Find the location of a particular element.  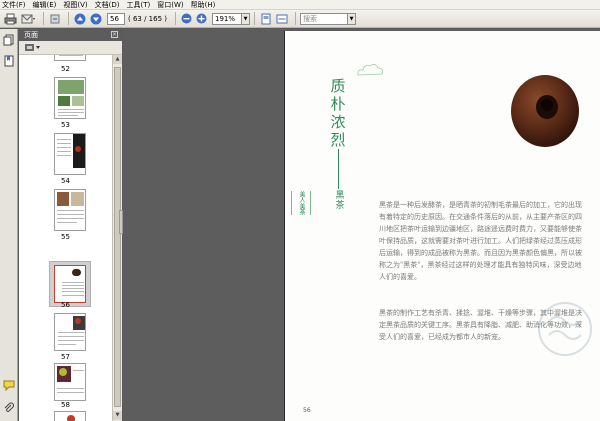

zoom-out-icon is located at coordinates (186, 19).